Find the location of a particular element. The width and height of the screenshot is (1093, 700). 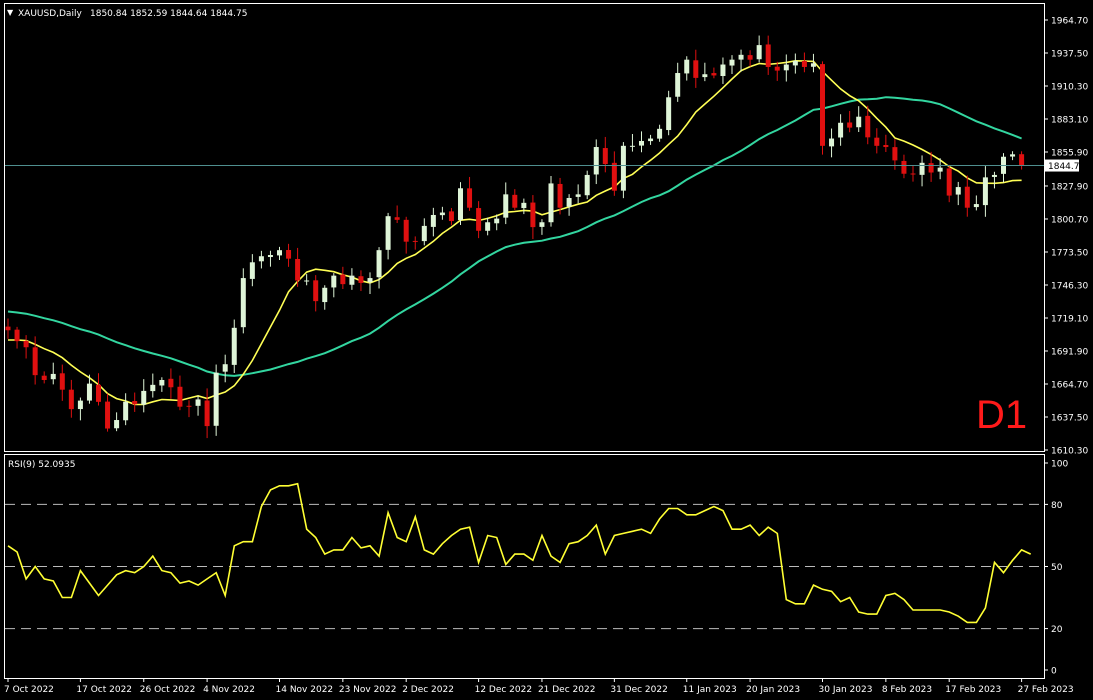

symbol-header: XAUUSD,Daily is located at coordinates (50, 14).